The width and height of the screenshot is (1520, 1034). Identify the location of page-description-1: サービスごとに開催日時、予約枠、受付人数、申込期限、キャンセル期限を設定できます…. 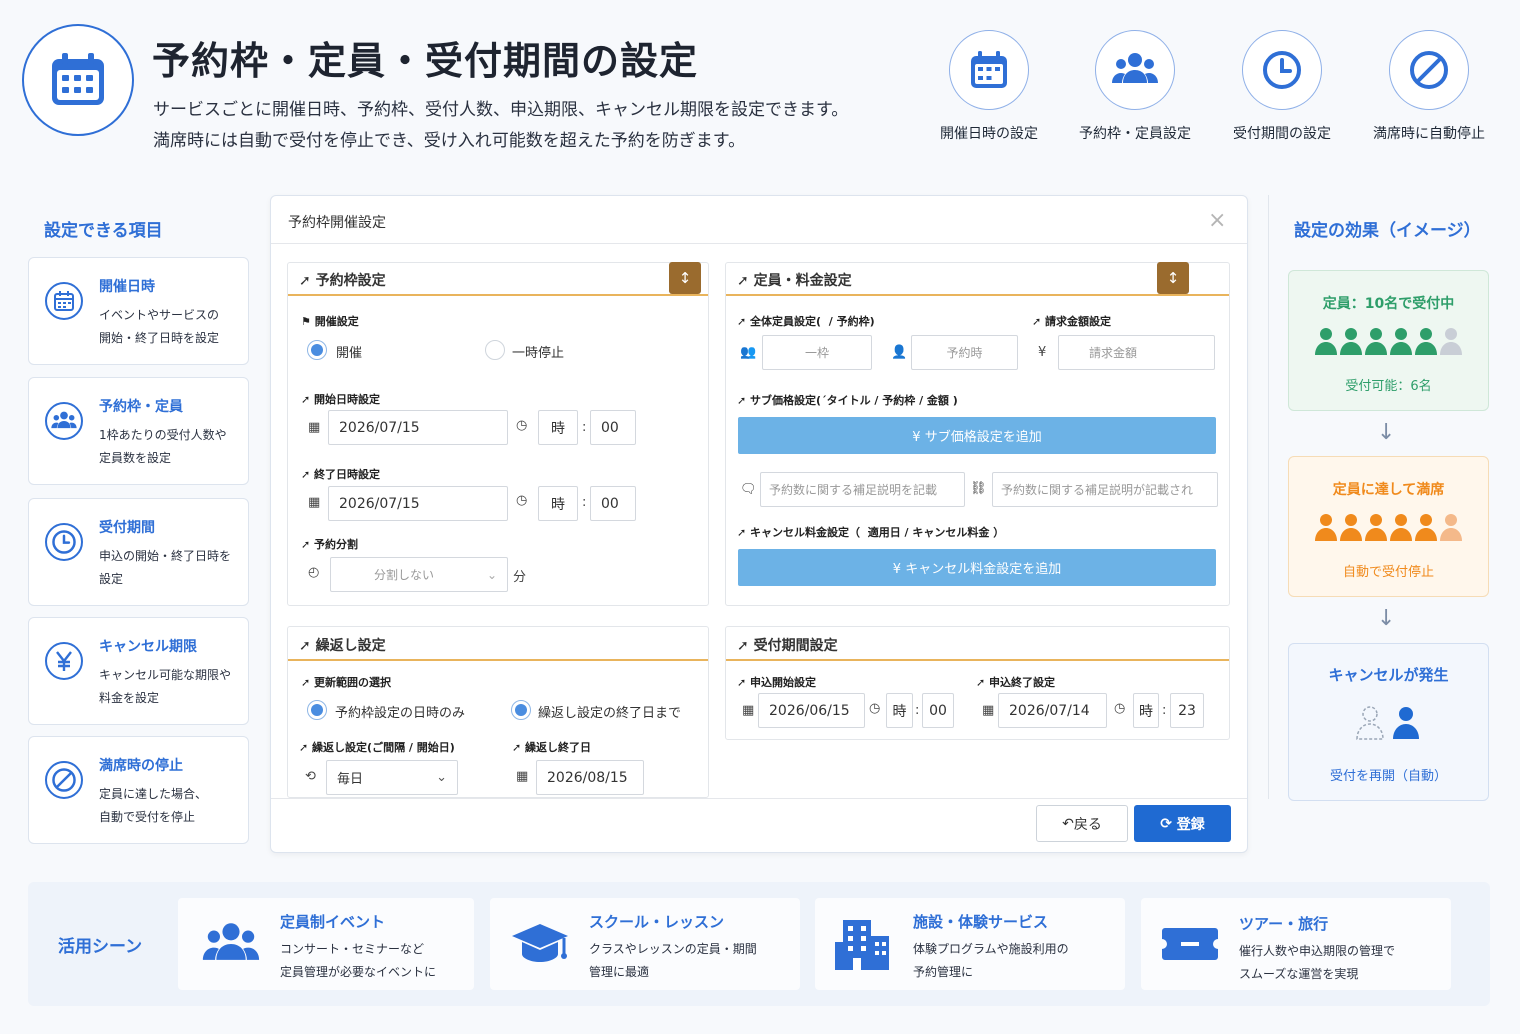
(501, 110).